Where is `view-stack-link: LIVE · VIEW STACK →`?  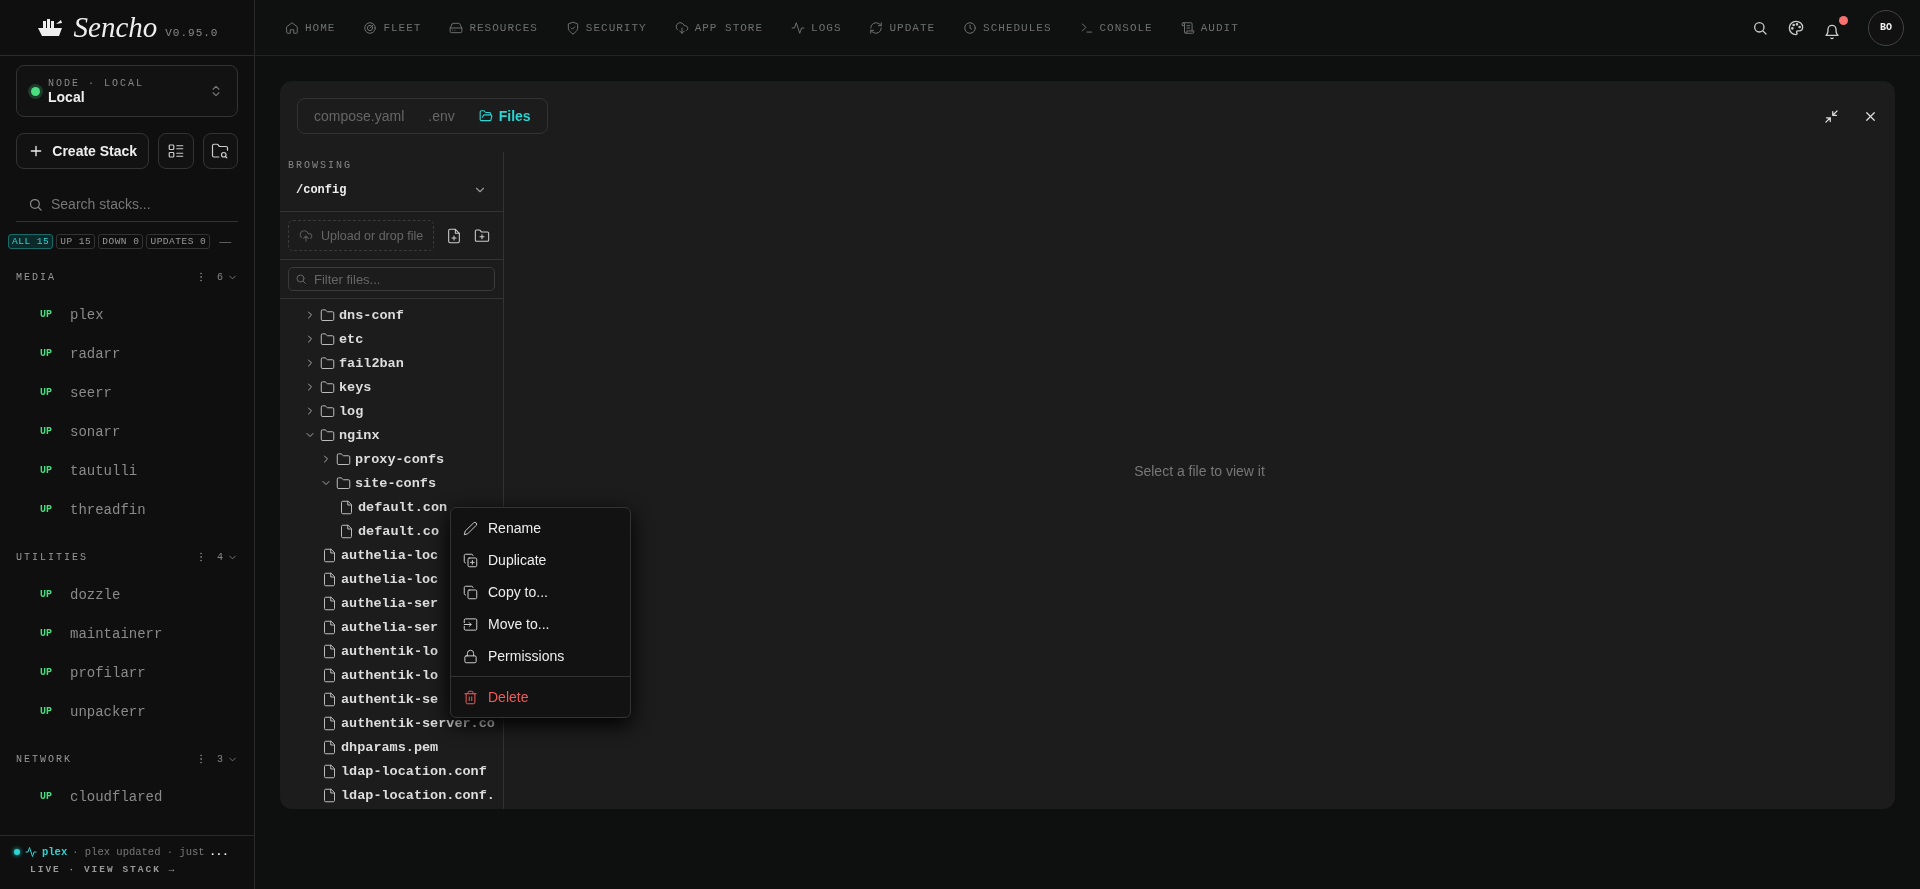 view-stack-link: LIVE · VIEW STACK → is located at coordinates (135, 869).